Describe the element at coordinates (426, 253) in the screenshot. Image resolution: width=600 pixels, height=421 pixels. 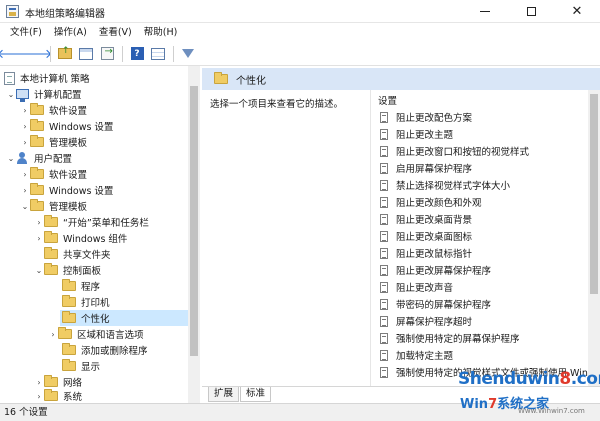
I see `setting-row: 阻止更改鼠标指针` at that location.